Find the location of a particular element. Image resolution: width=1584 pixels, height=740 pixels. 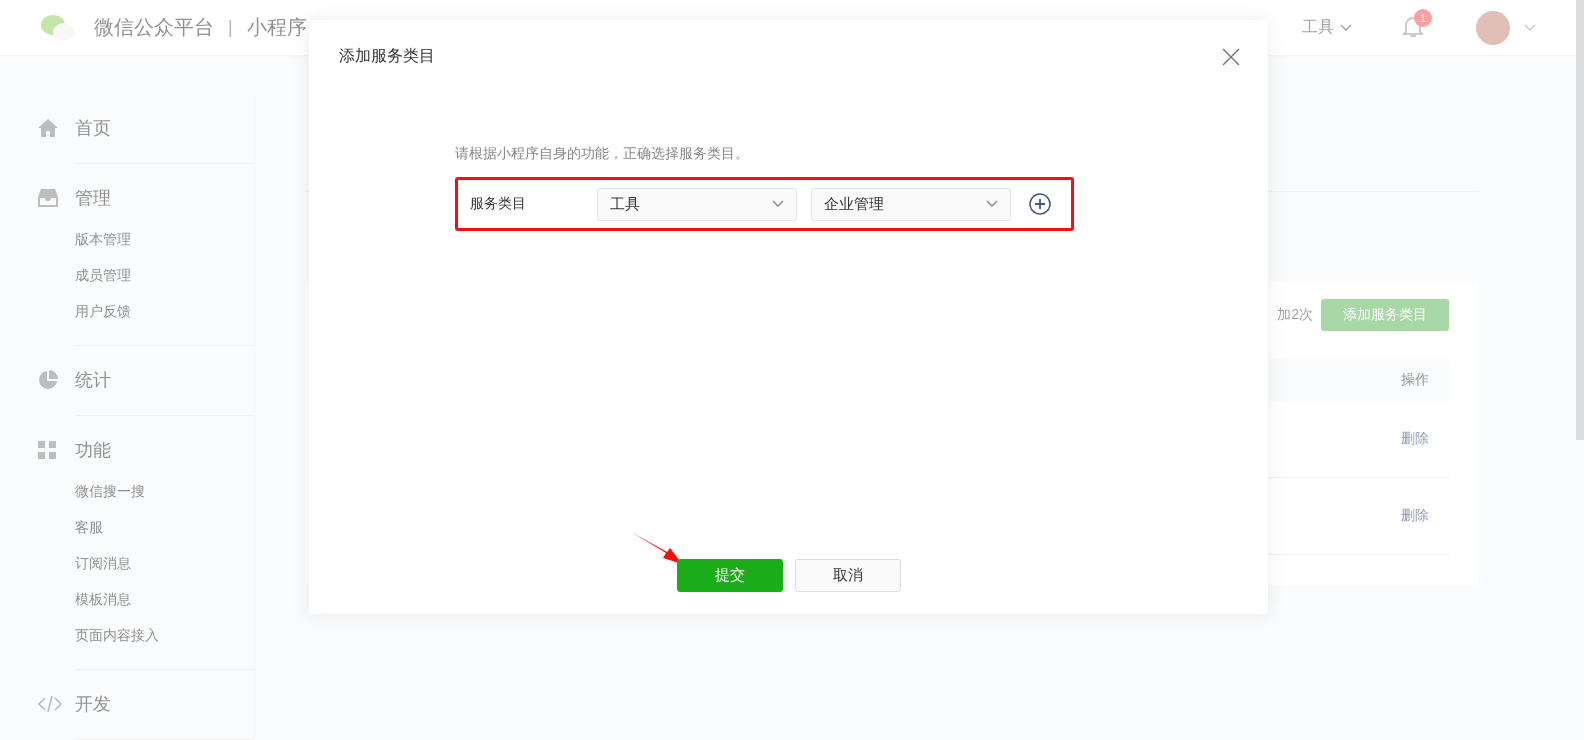

notification-badge: 1 is located at coordinates (1423, 17).